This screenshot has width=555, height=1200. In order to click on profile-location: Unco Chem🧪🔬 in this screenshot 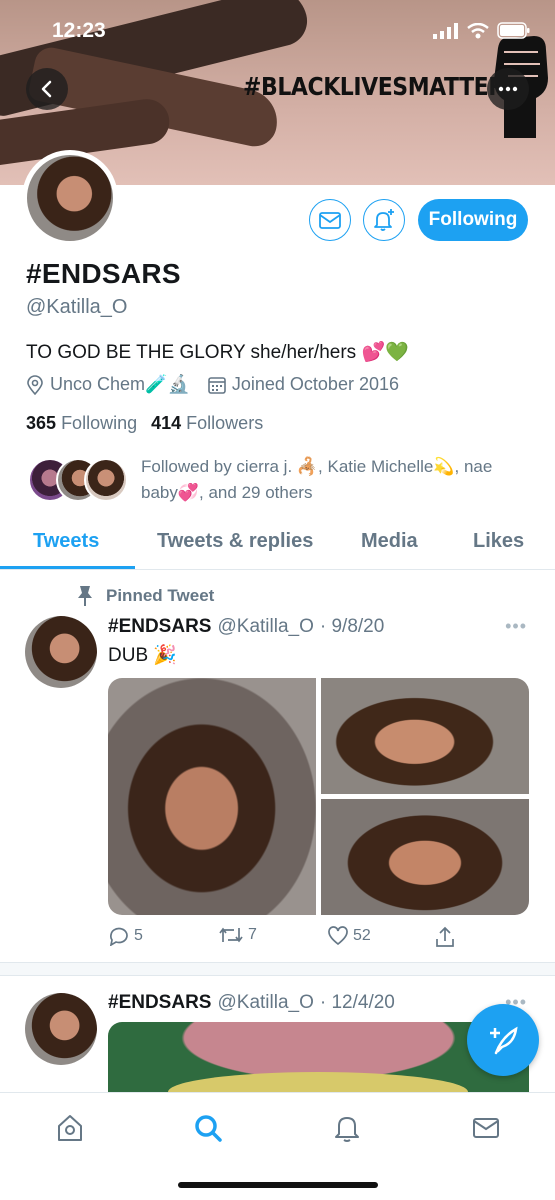, I will do `click(120, 384)`.